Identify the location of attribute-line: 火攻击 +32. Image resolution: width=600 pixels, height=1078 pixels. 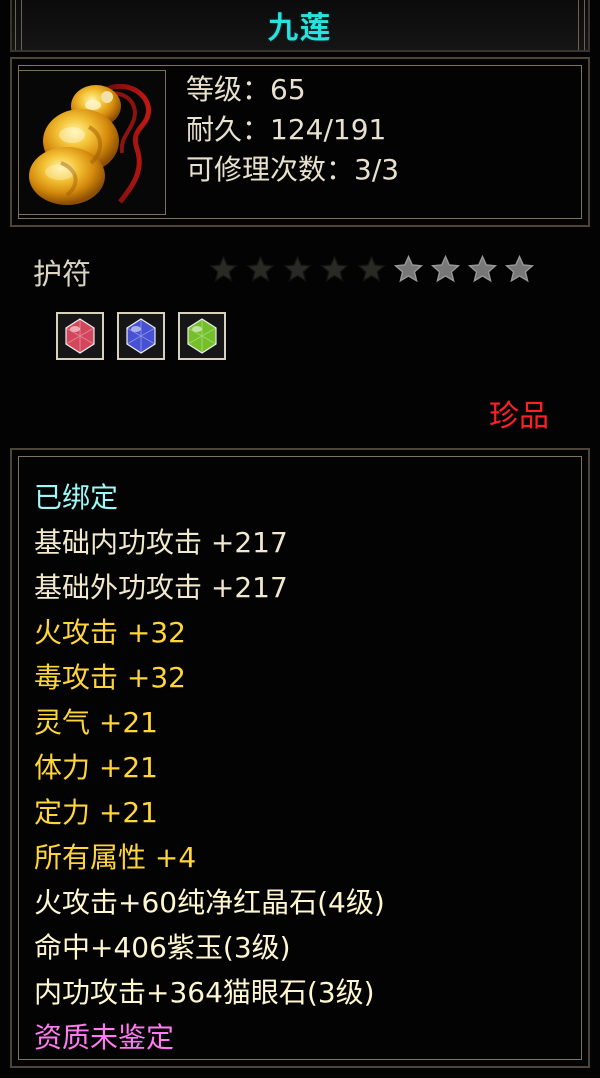
(110, 632).